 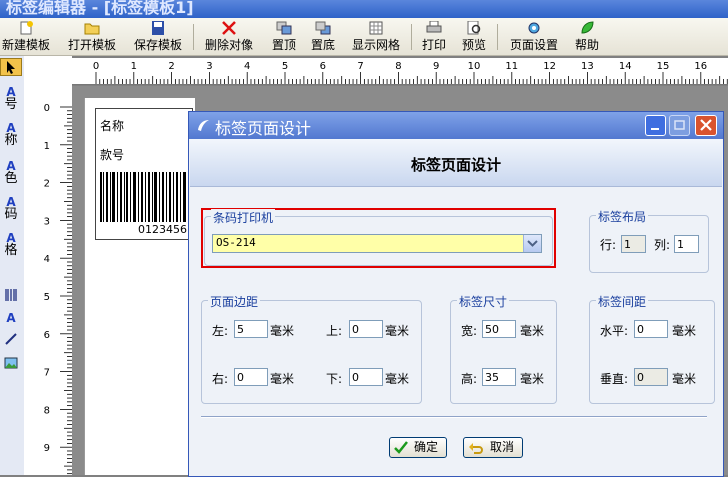 What do you see at coordinates (651, 377) in the screenshot?
I see `vertical-spacing-input: 0` at bounding box center [651, 377].